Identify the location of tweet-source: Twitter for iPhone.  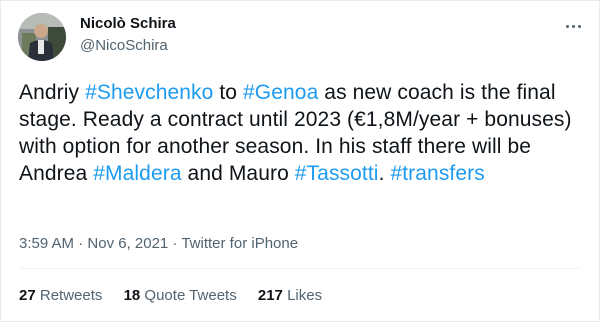
(239, 243).